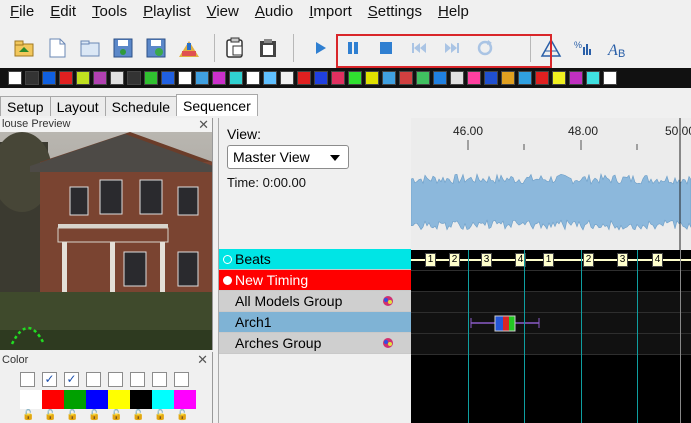  I want to click on new-timing-track, so click(551, 281).